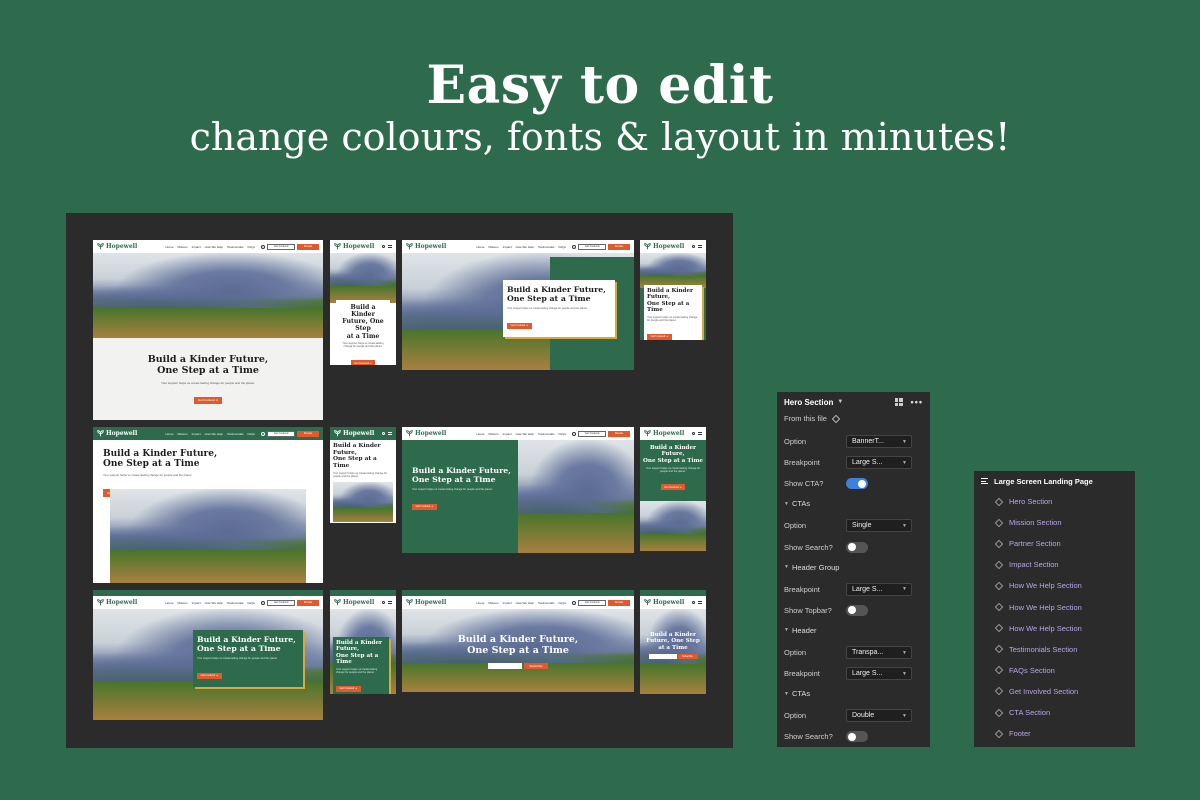  Describe the element at coordinates (808, 402) in the screenshot. I see `component-title: Hero Section` at that location.